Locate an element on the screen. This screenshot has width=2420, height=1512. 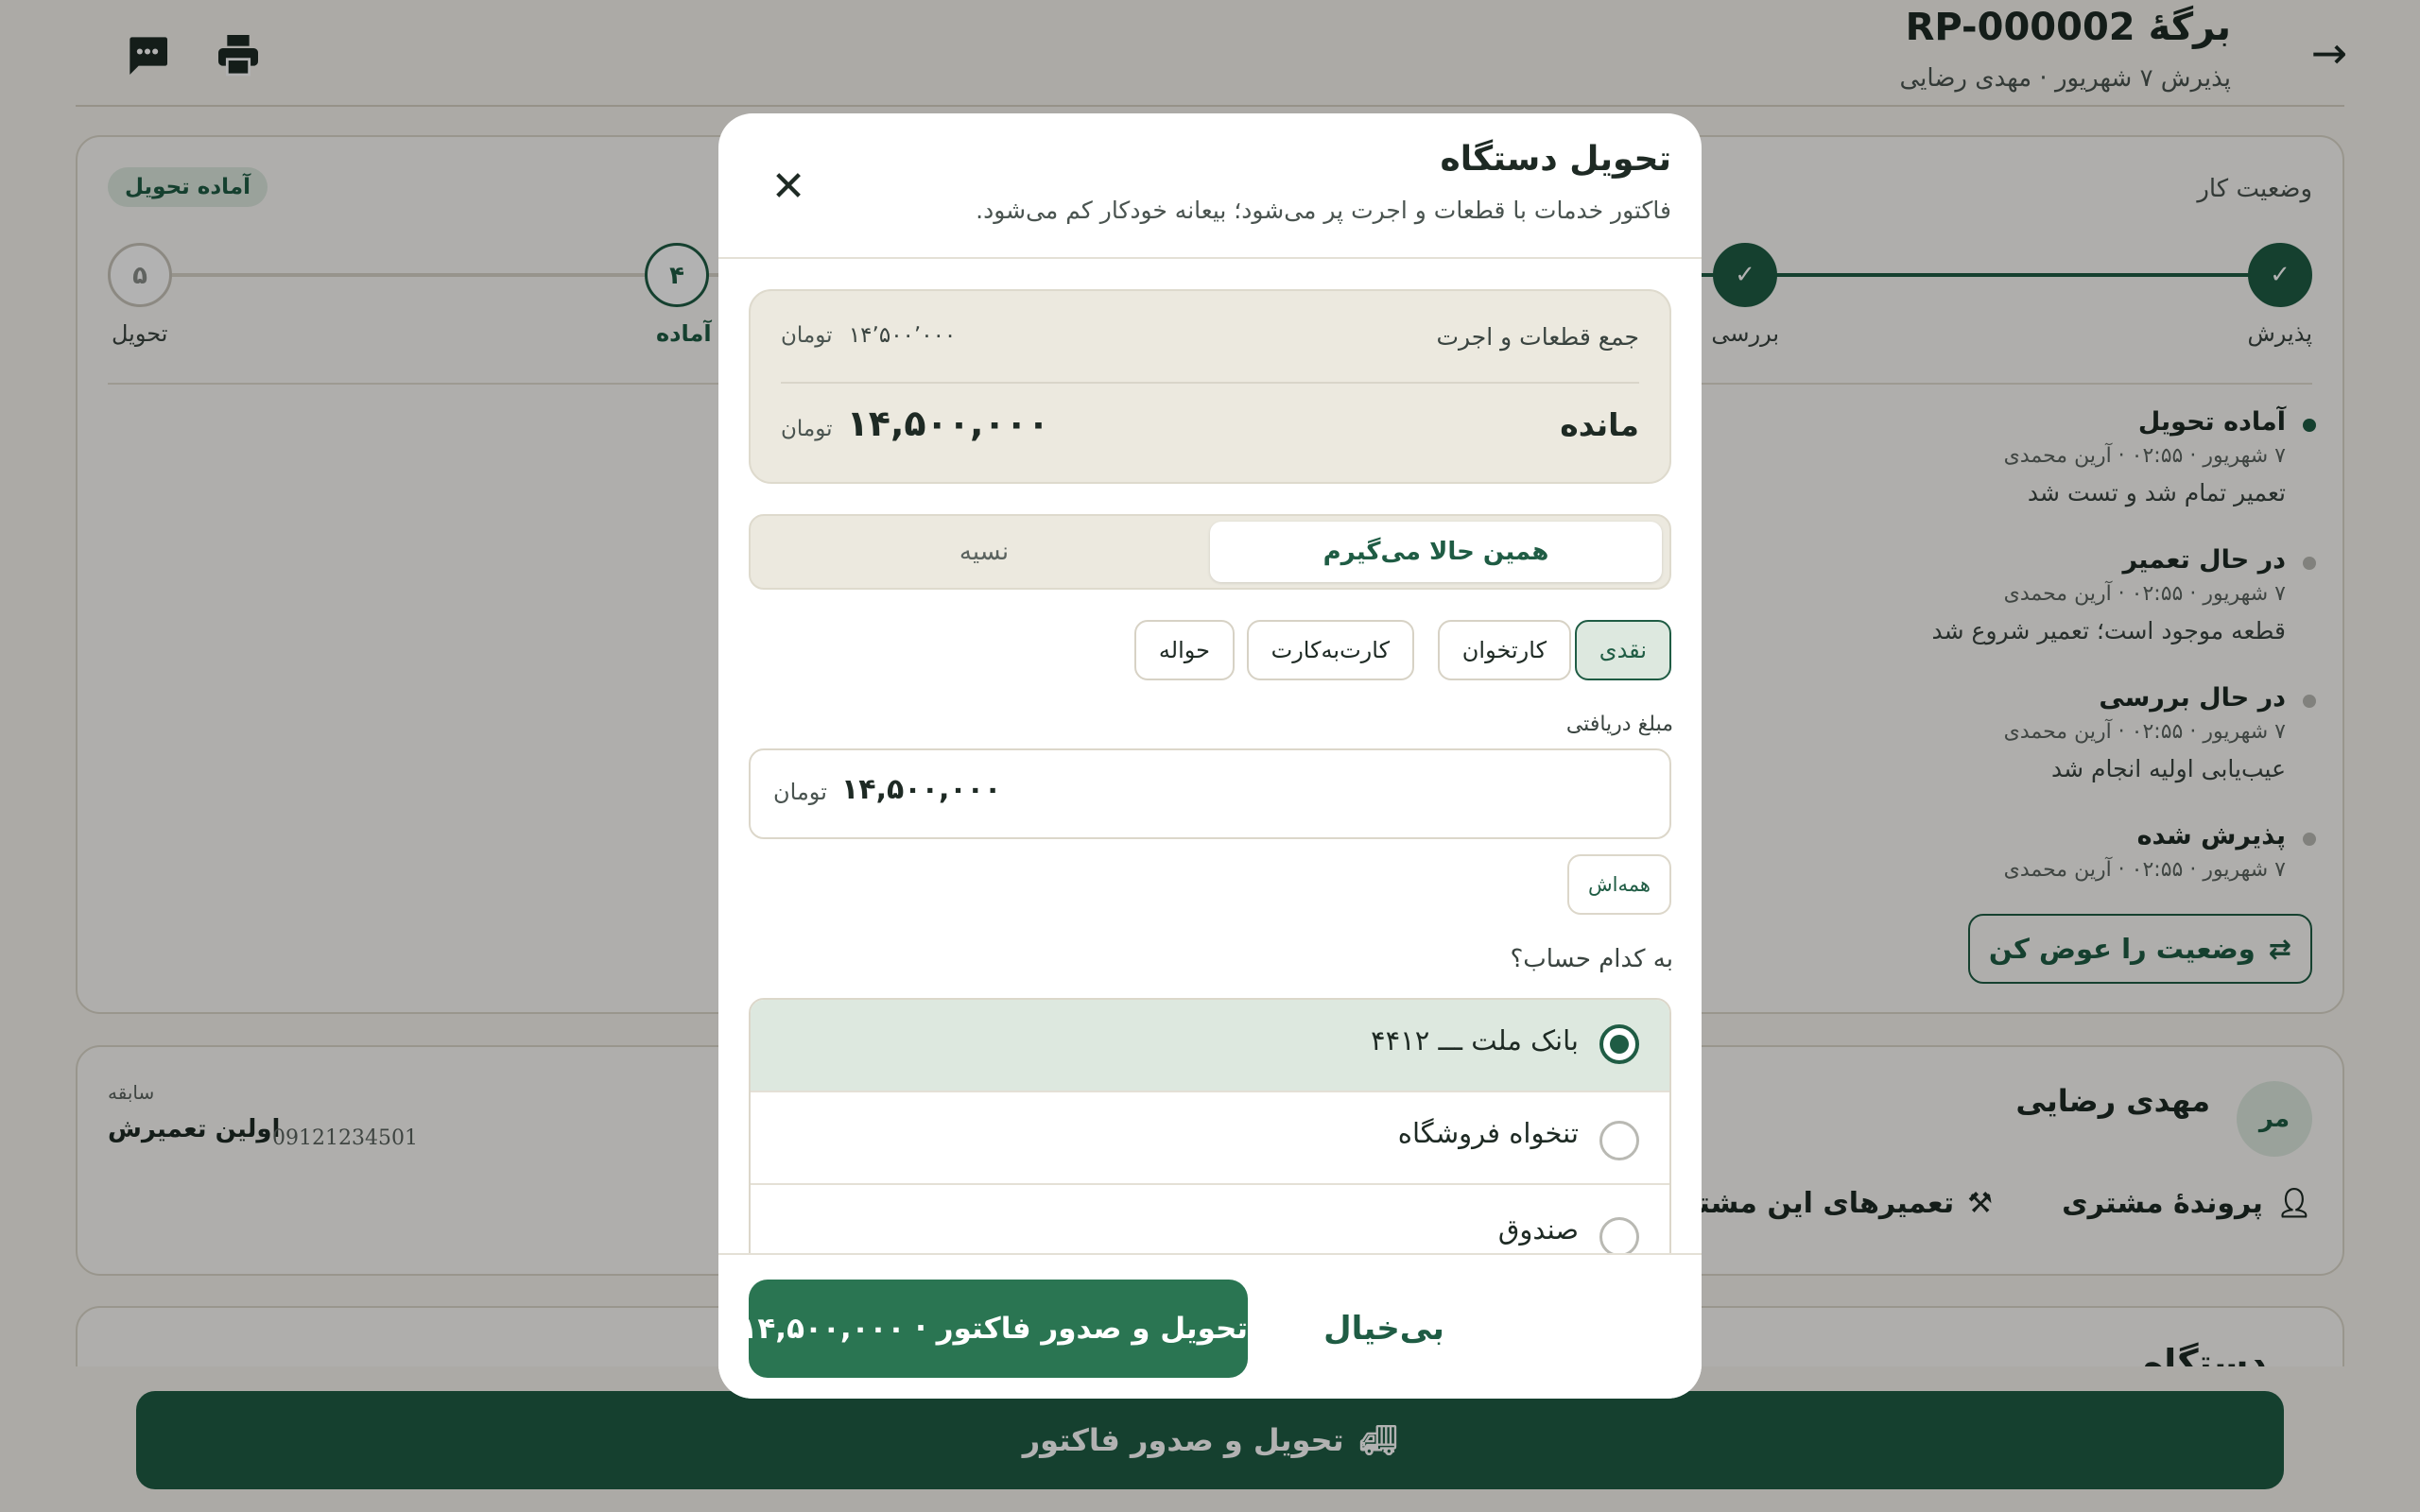
account-option: تنخواه فروشگاه is located at coordinates (1210, 1138).